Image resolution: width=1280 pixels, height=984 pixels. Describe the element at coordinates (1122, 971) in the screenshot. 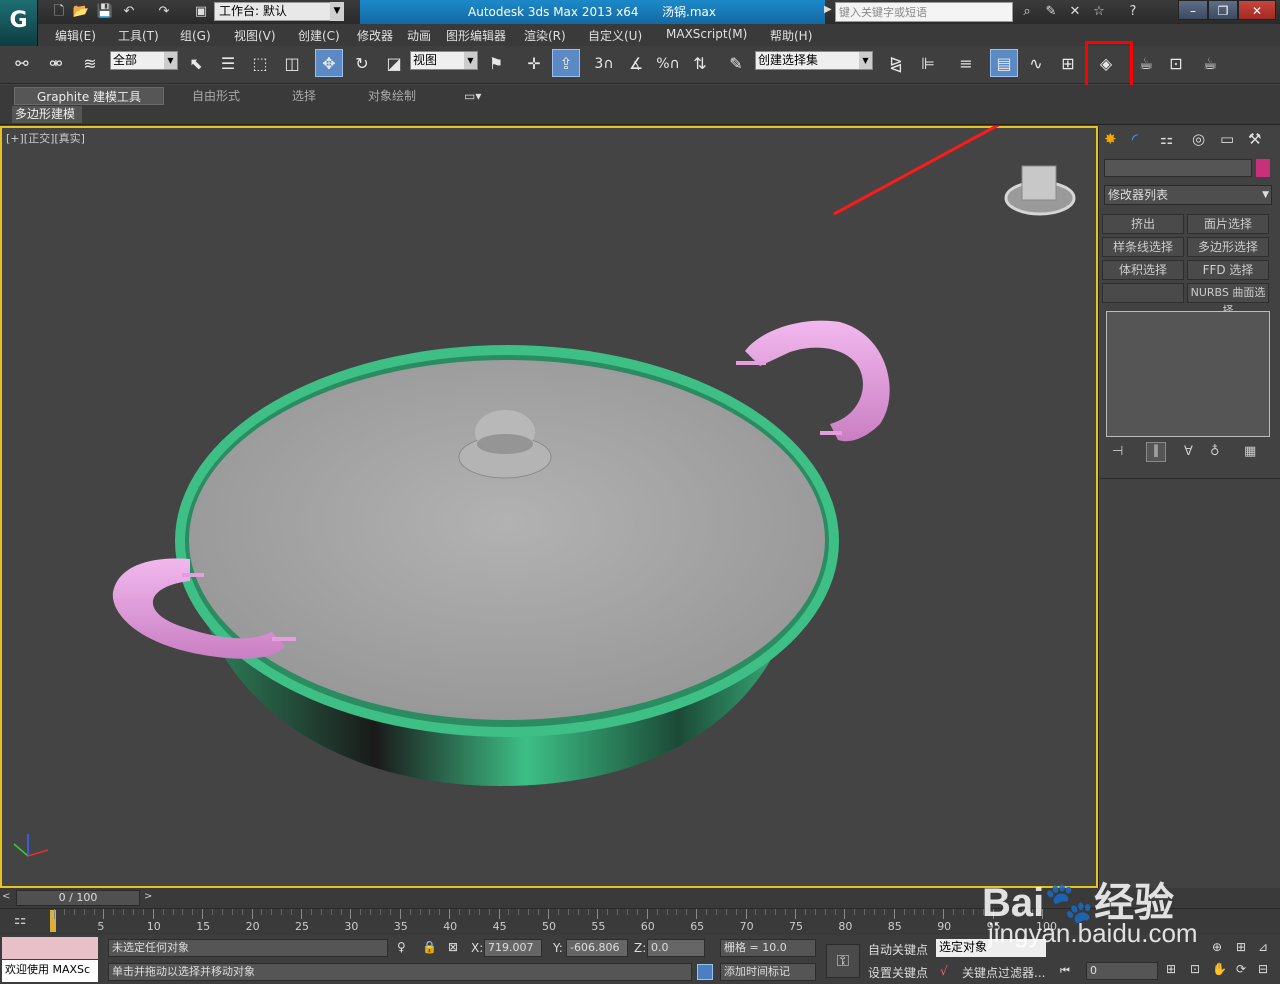

I see `current-frame-field: 0` at that location.